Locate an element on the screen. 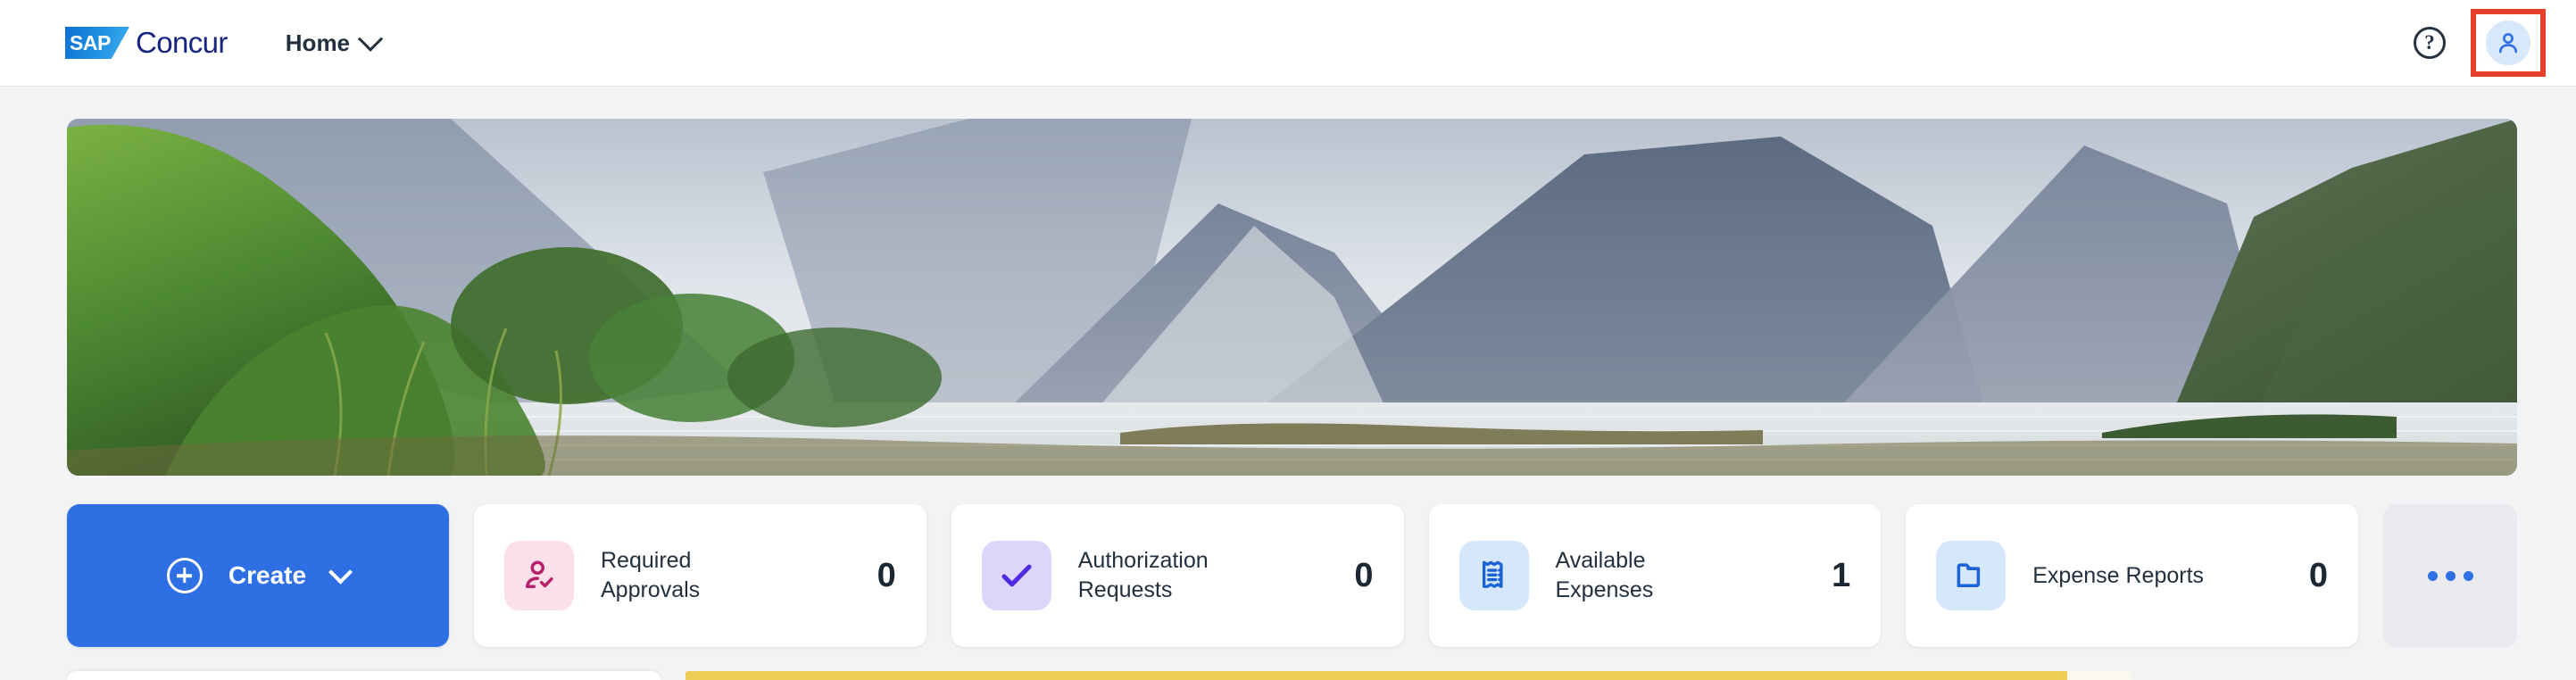 The width and height of the screenshot is (2576, 680). user-check-icon is located at coordinates (540, 574).